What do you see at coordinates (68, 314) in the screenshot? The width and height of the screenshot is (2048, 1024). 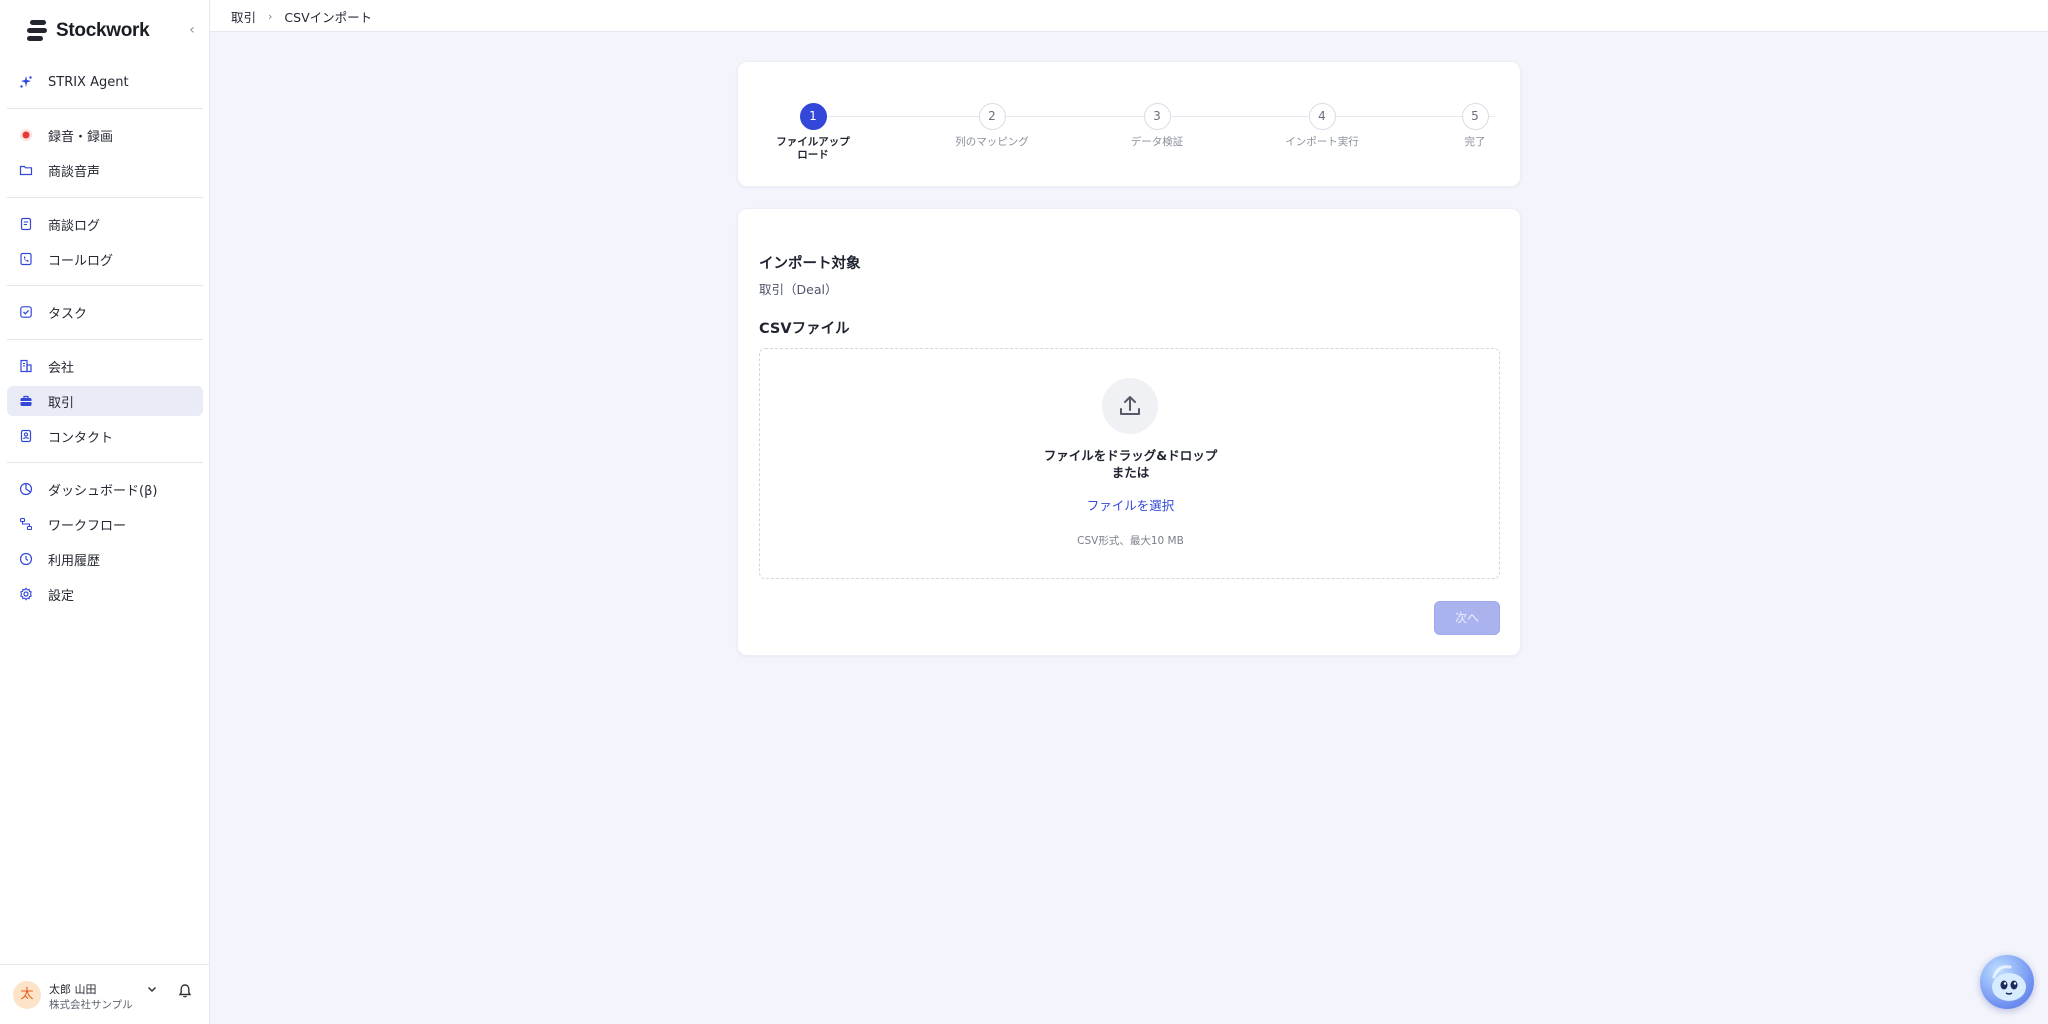 I see `sidebar-item-label: タスク` at bounding box center [68, 314].